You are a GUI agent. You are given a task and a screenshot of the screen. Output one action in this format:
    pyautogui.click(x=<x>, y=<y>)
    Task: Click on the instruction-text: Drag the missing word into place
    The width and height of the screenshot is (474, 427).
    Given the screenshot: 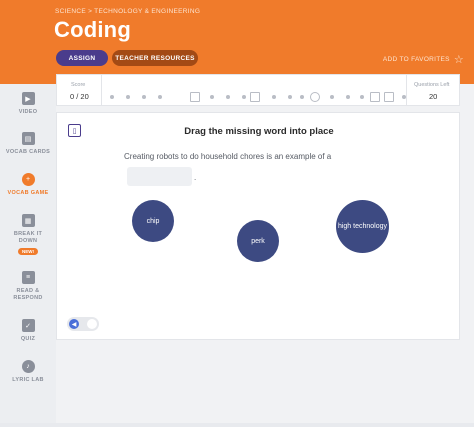 What is the action you would take?
    pyautogui.click(x=259, y=131)
    